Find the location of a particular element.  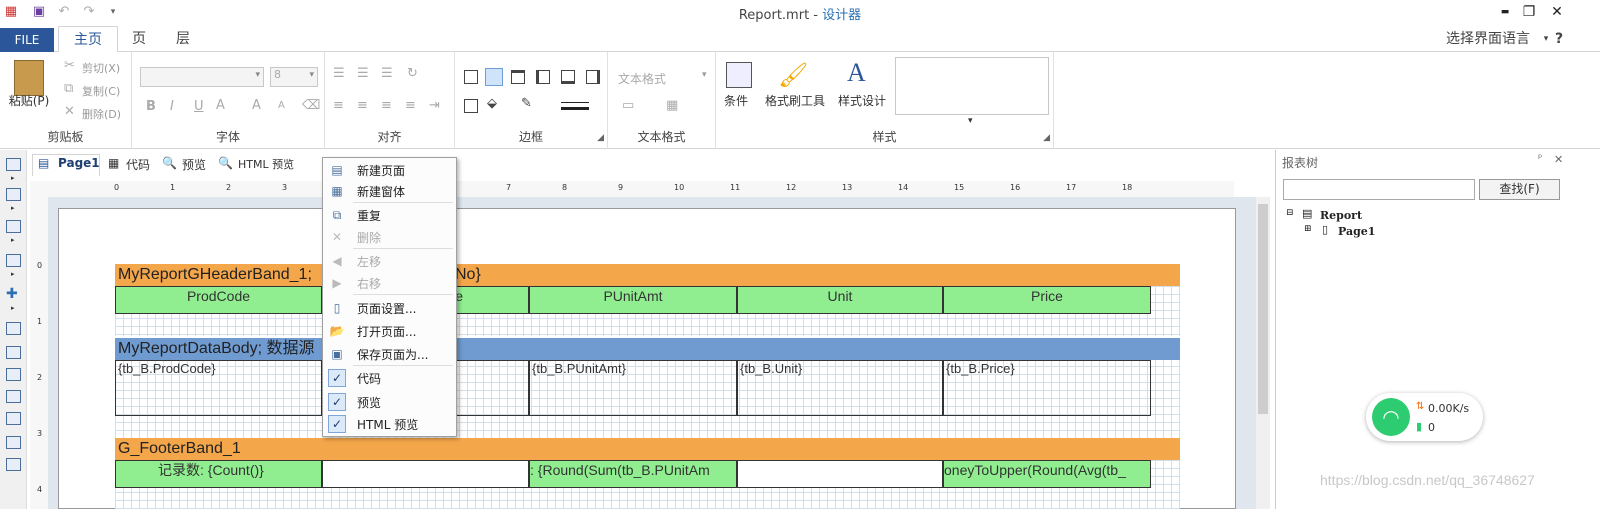

footer-cell: oneyToUpper(Round(Avg(tb_ is located at coordinates (1047, 474).